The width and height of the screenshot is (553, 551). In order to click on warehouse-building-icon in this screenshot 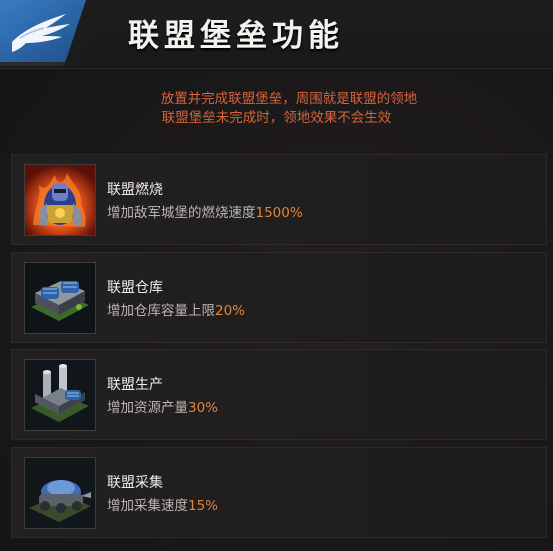, I will do `click(60, 298)`.